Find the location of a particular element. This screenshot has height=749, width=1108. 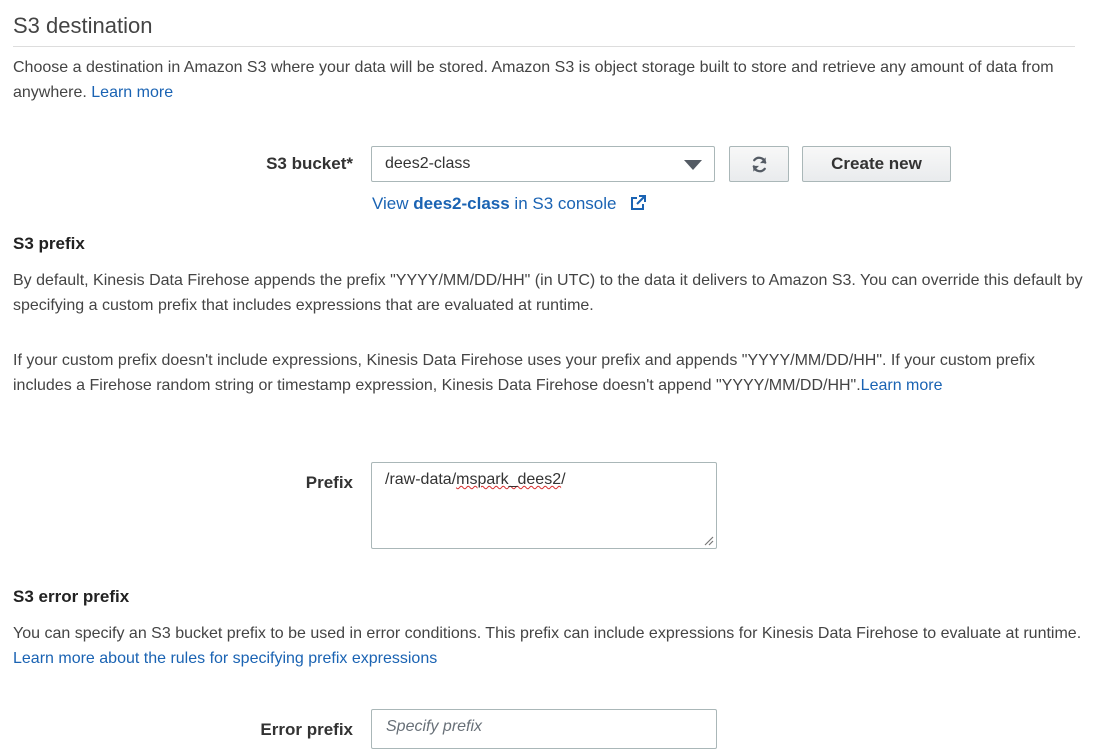

s3-prefix-heading: S3 prefix is located at coordinates (49, 243).